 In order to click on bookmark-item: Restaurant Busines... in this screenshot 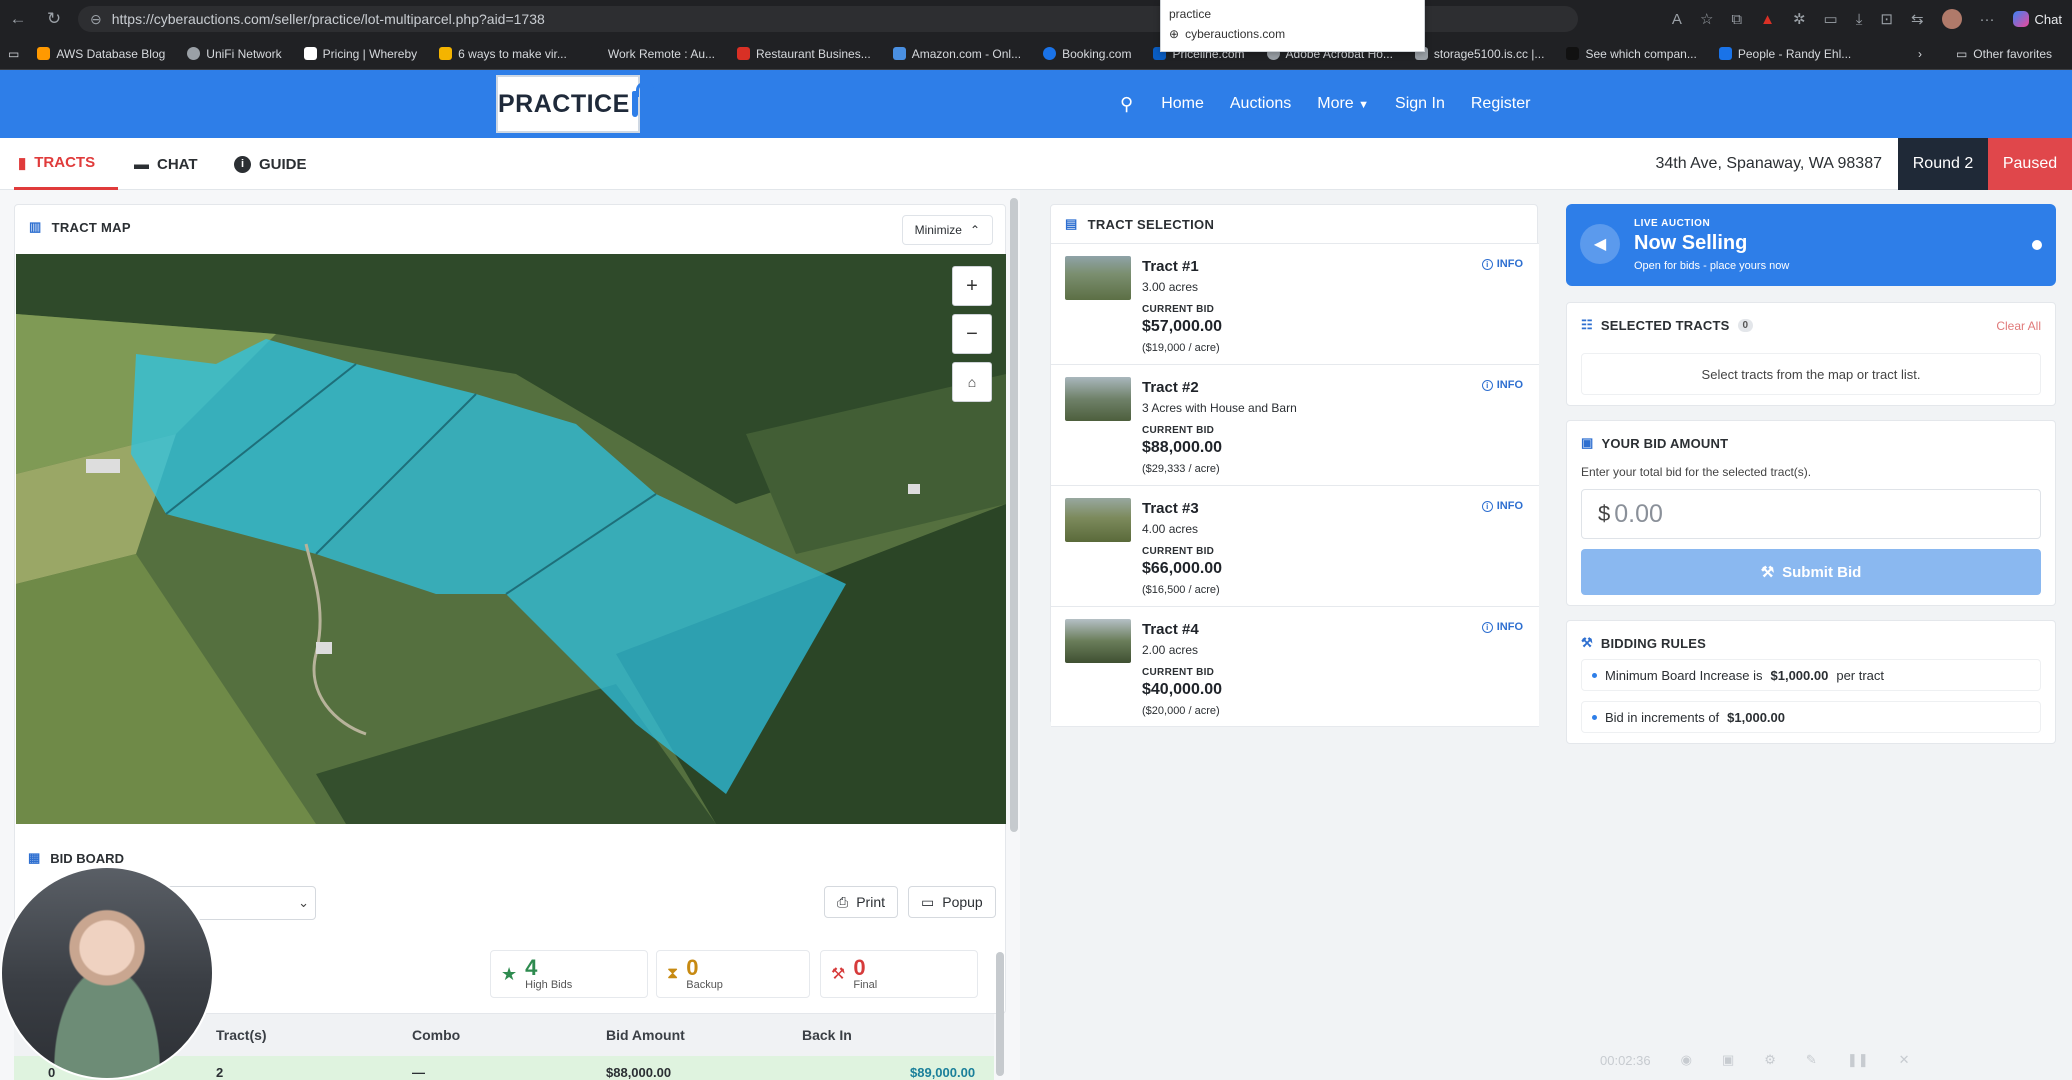, I will do `click(804, 54)`.